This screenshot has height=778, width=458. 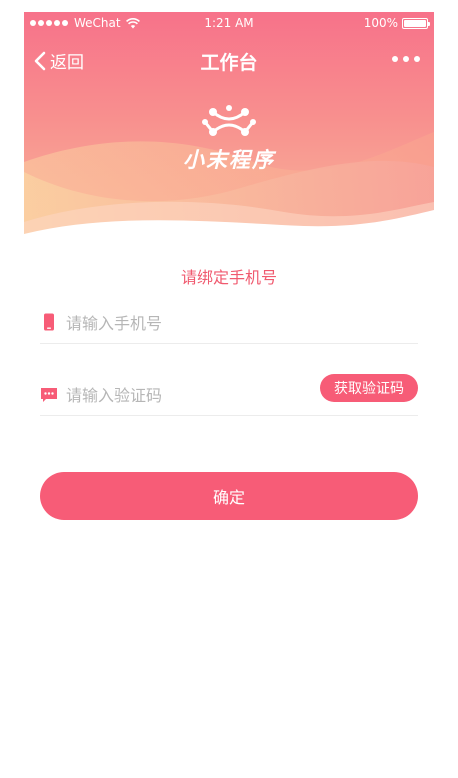 I want to click on verification-code-field: 获取验证码, so click(x=229, y=395).